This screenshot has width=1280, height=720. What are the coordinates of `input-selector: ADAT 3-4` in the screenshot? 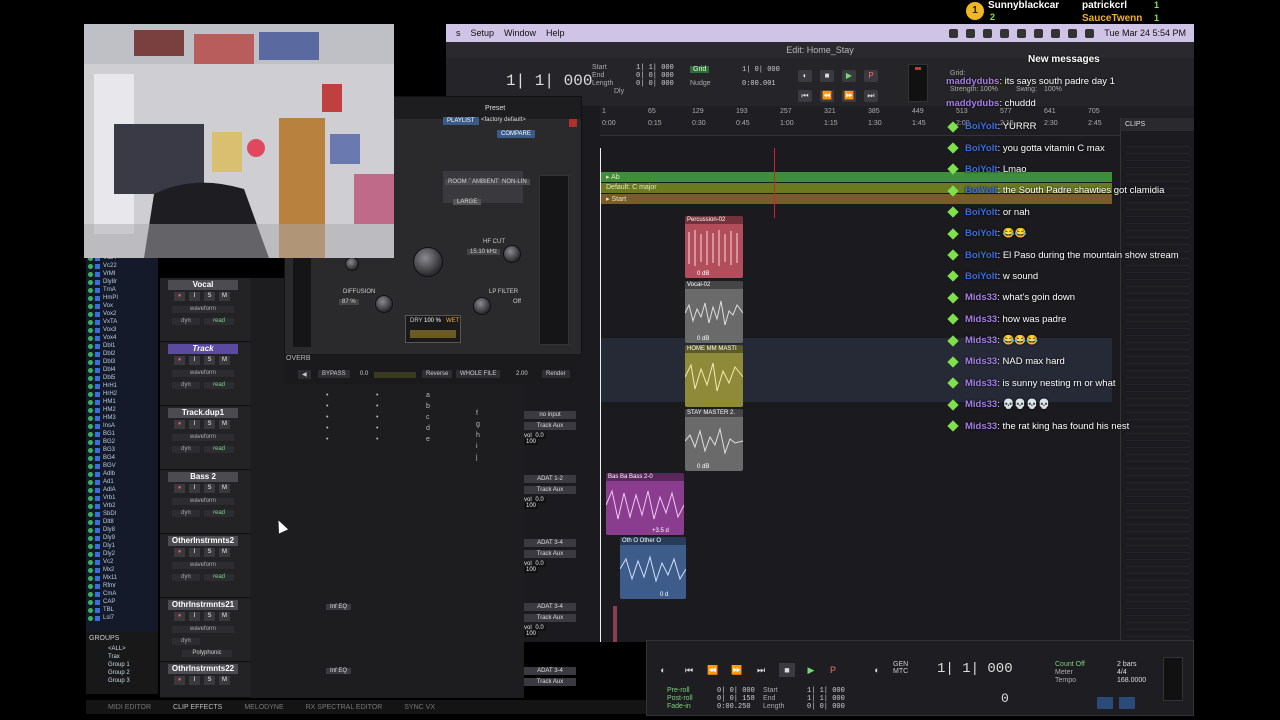 It's located at (550, 607).